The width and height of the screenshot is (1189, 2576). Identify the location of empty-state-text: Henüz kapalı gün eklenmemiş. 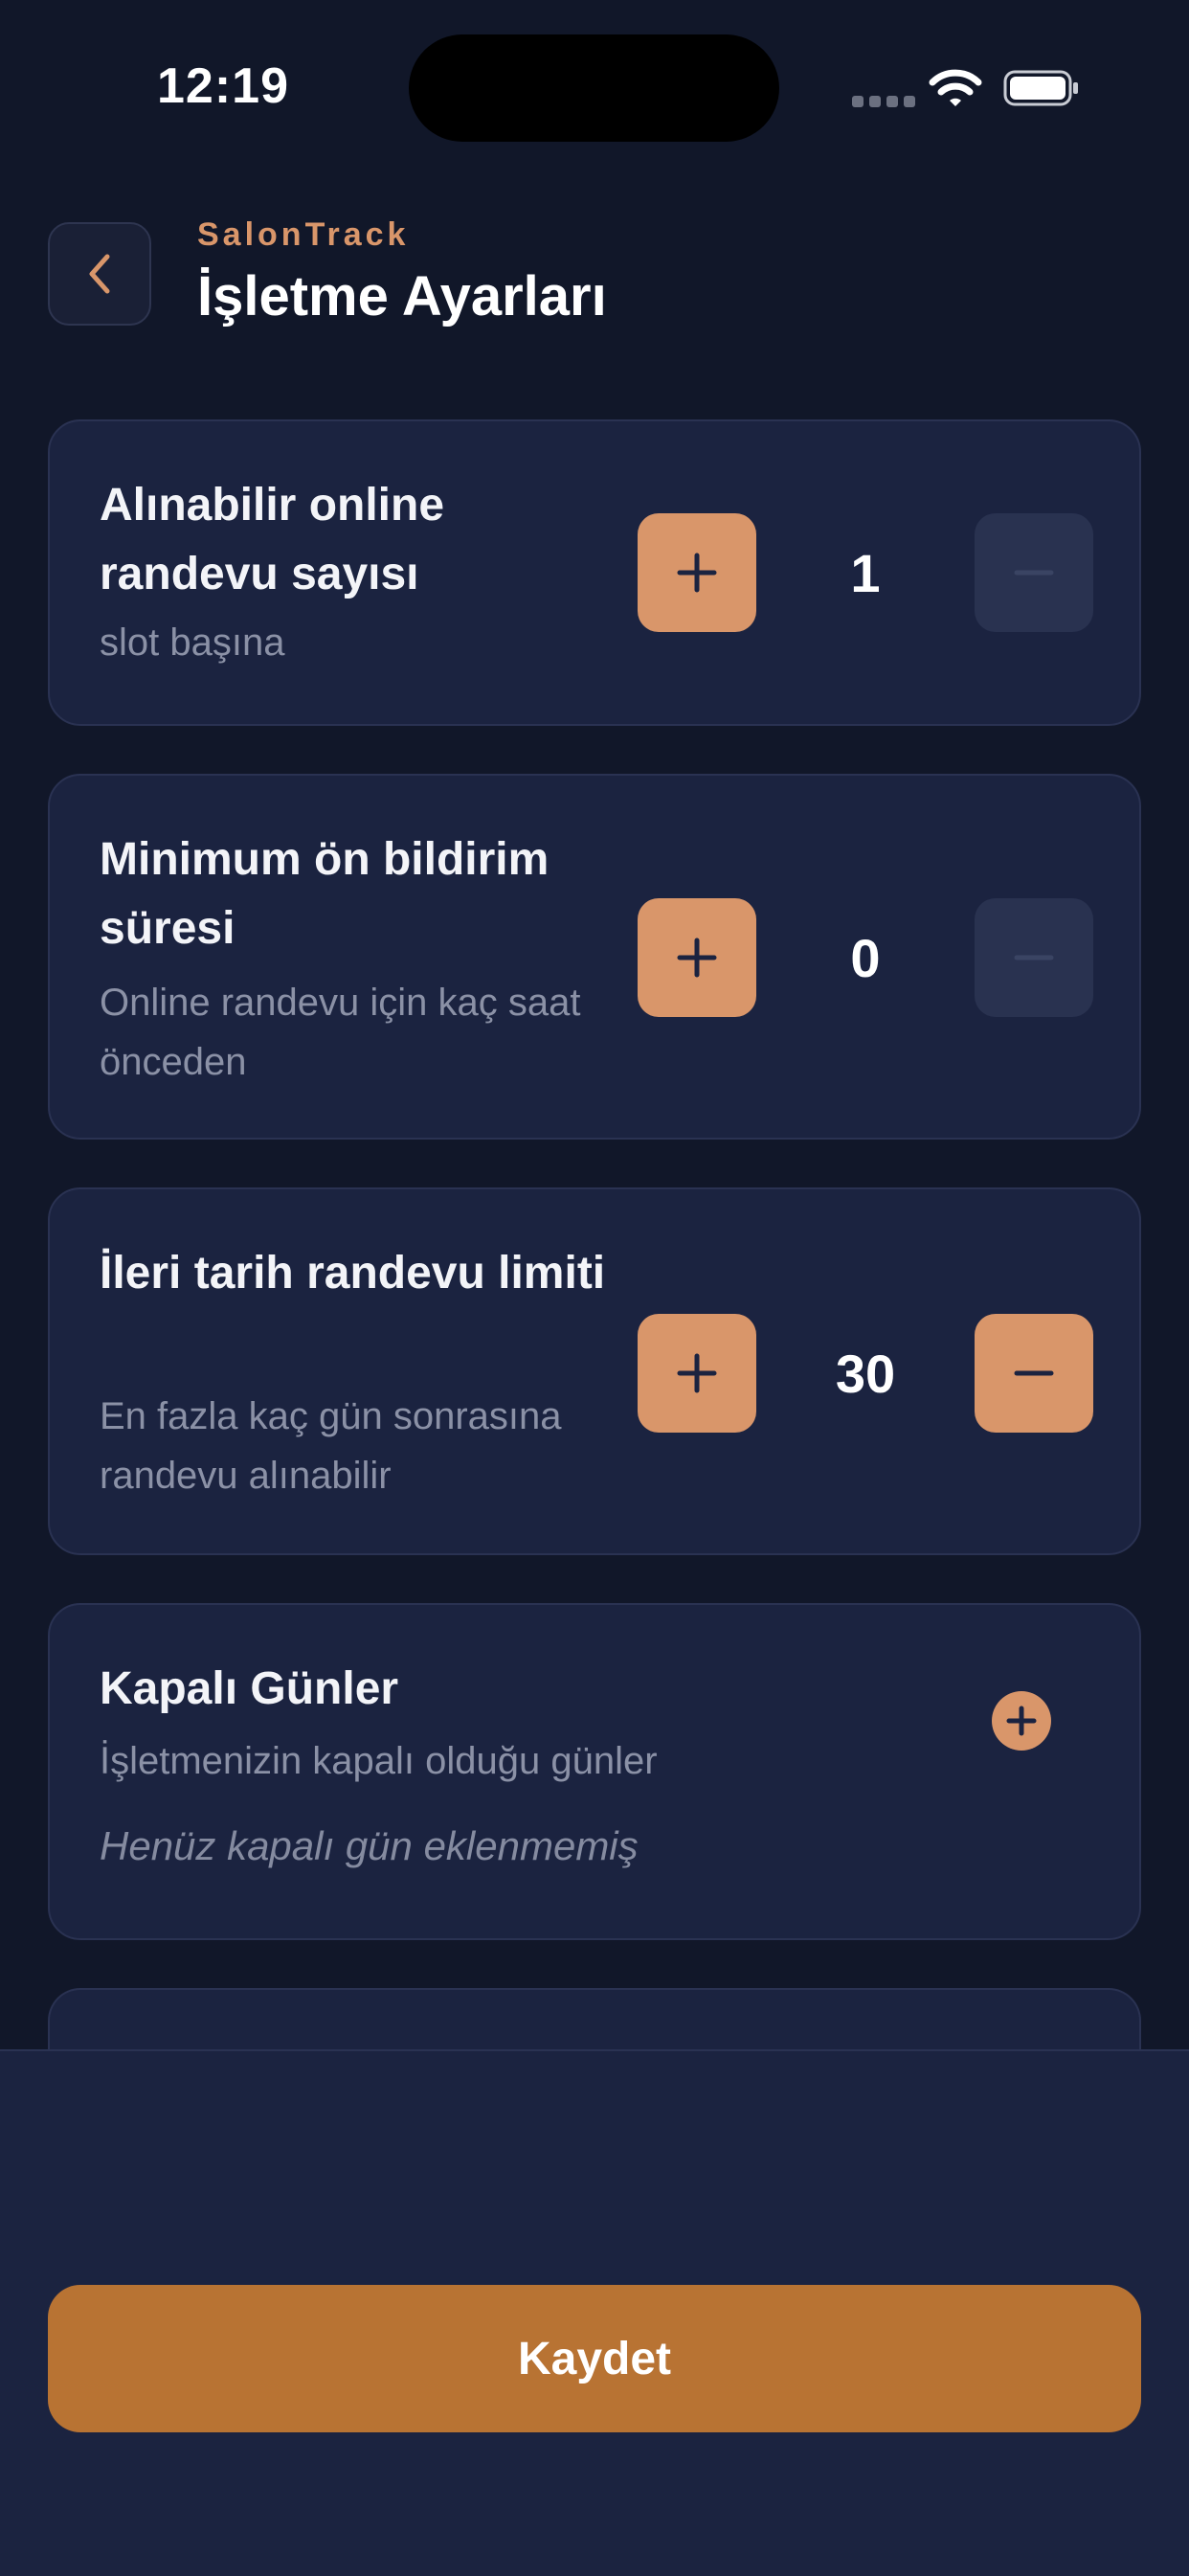
(369, 1845).